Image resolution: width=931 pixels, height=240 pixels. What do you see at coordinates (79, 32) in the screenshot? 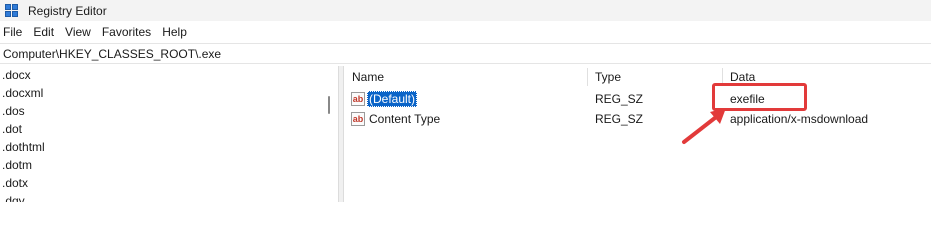
I see `menu-view: View` at bounding box center [79, 32].